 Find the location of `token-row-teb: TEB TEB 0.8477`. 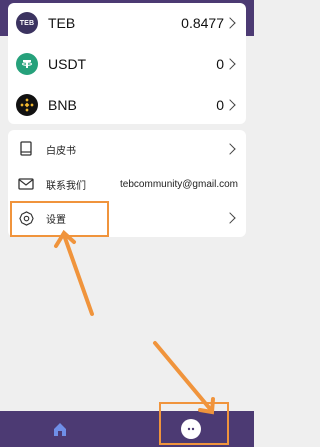

token-row-teb: TEB TEB 0.8477 is located at coordinates (127, 23).